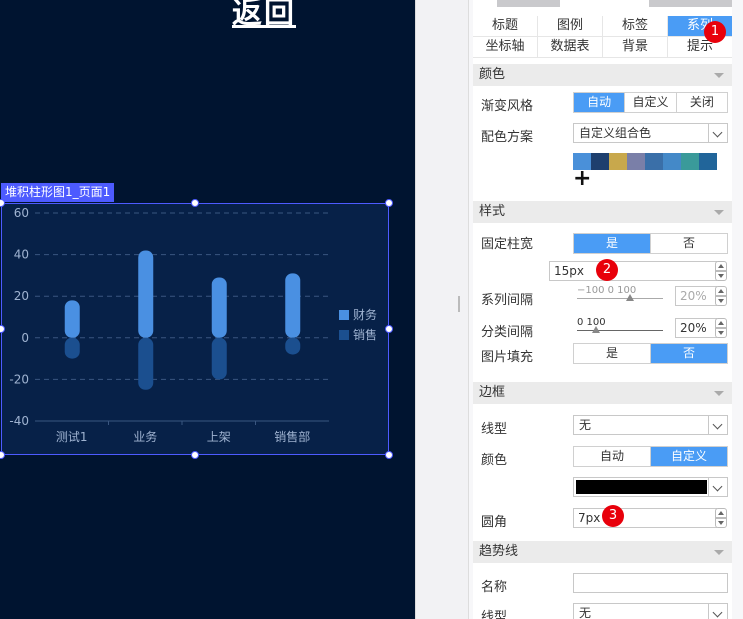 The height and width of the screenshot is (619, 743). Describe the element at coordinates (195, 455) in the screenshot. I see `resize-handle-bm` at that location.